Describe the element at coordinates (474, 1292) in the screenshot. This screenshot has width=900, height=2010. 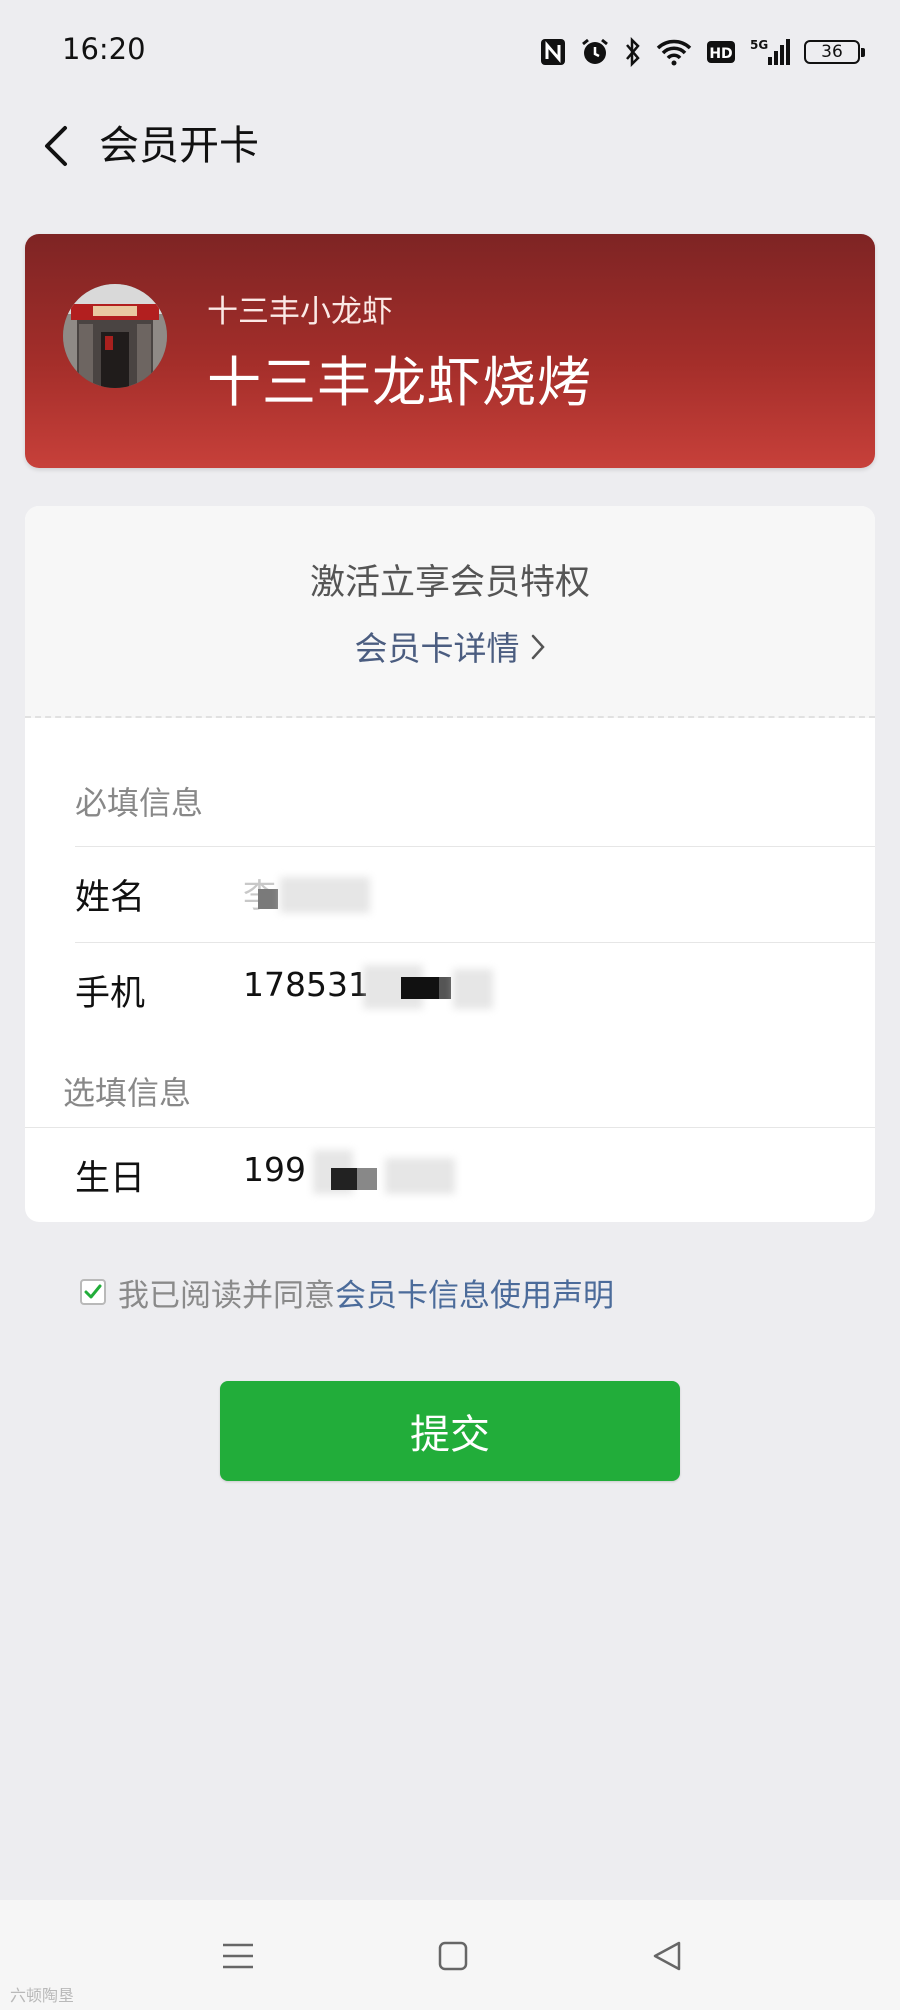
I see `agreement-link: 会员卡信息使用声明` at that location.